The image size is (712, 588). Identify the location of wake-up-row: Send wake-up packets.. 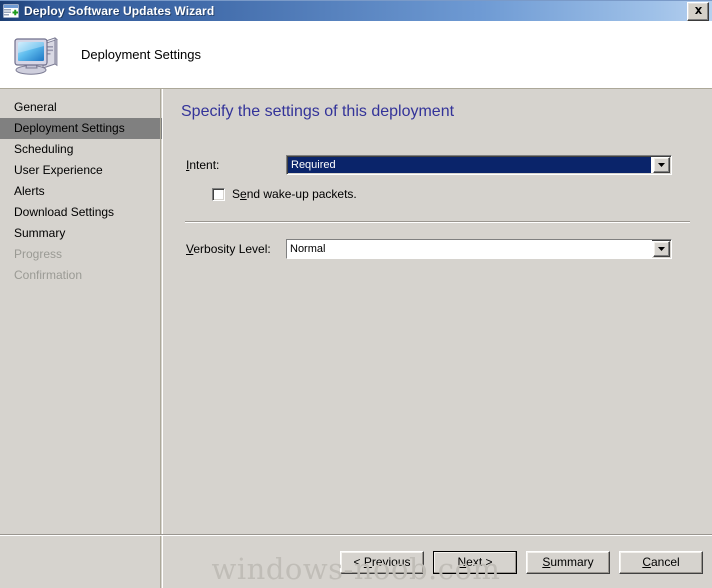
(284, 194).